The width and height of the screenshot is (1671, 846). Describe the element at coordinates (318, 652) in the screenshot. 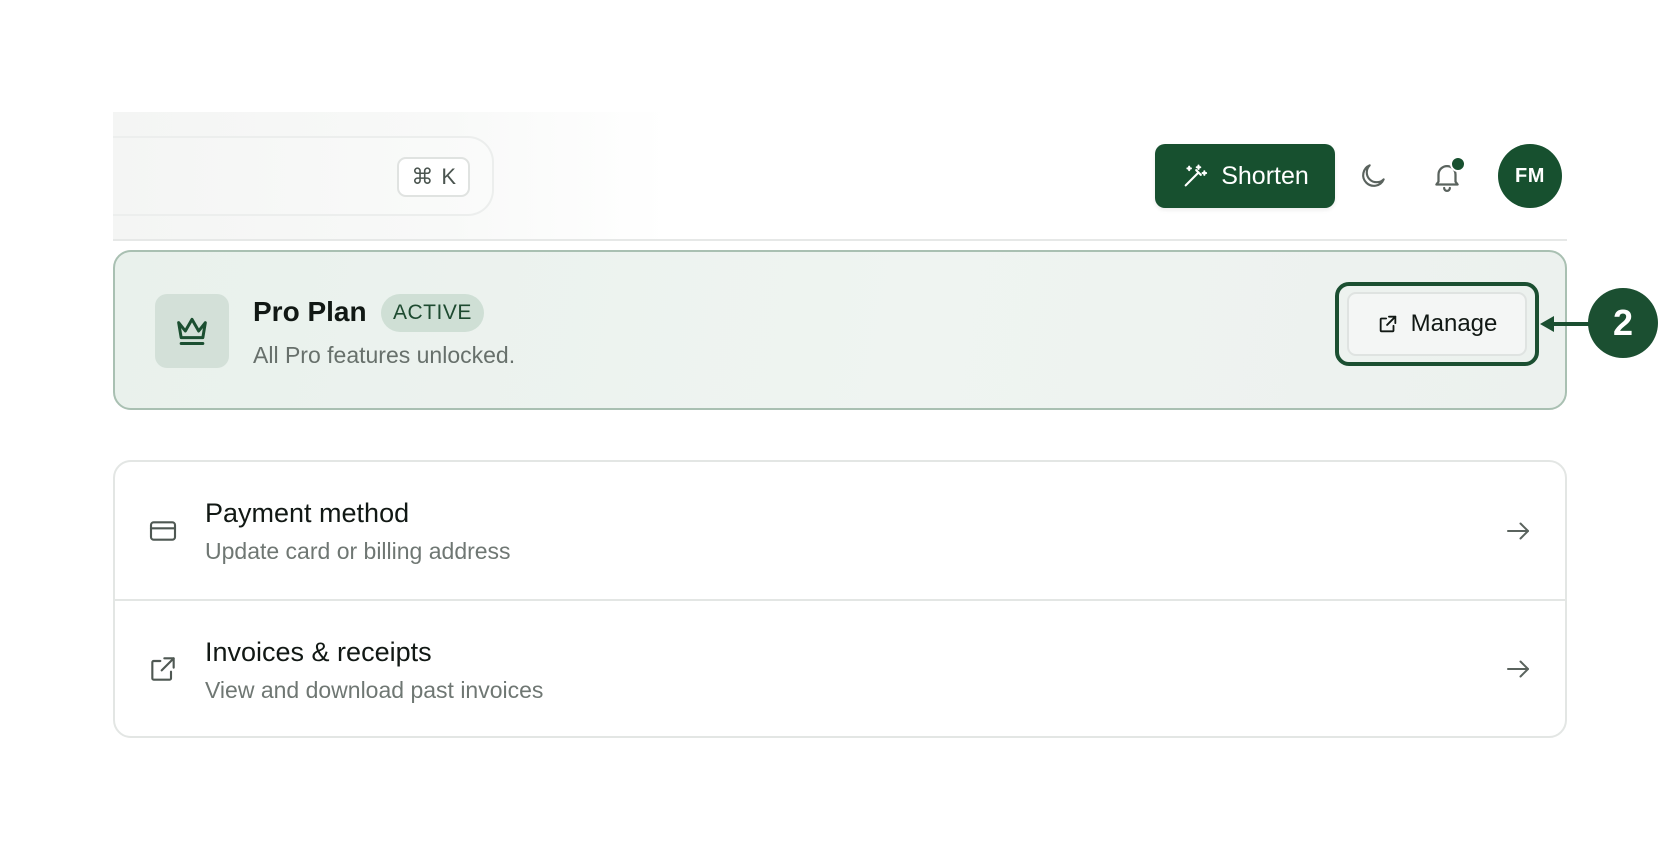

I see `list-item-title: Invoices & receipts` at that location.